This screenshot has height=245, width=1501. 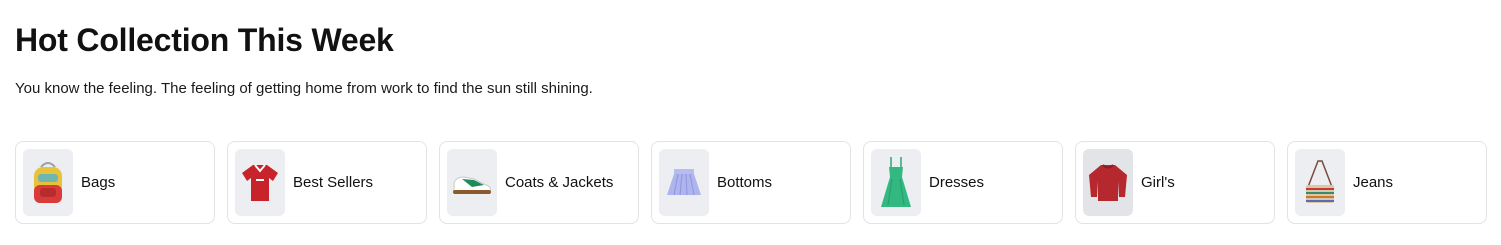 I want to click on category-label: Bottoms, so click(x=745, y=182).